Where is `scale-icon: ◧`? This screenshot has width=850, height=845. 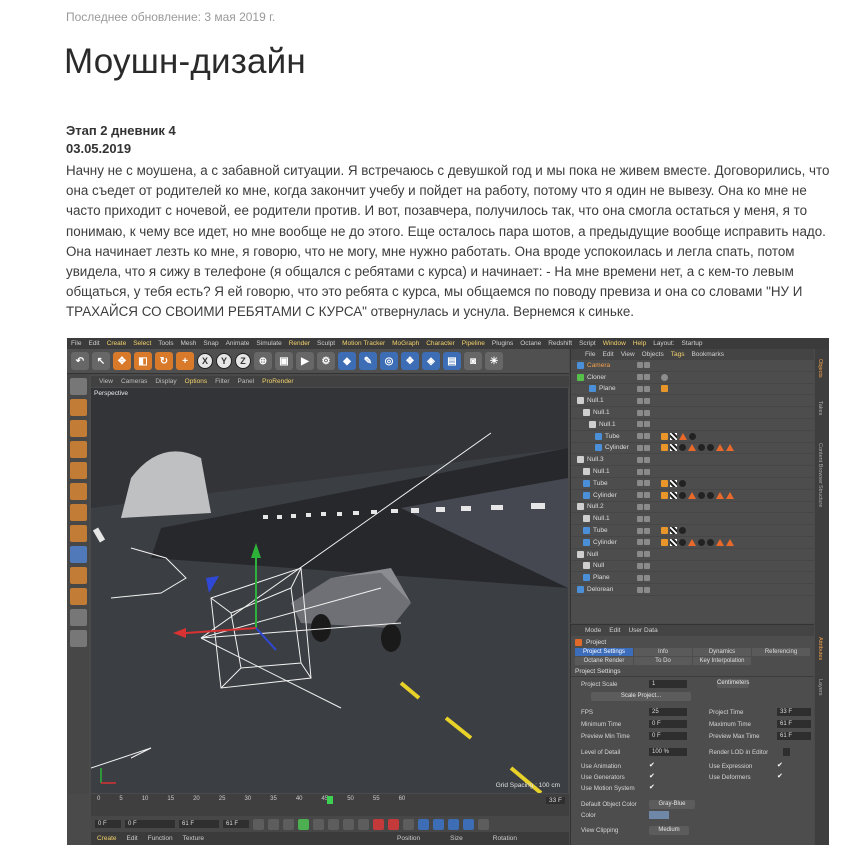 scale-icon: ◧ is located at coordinates (143, 361).